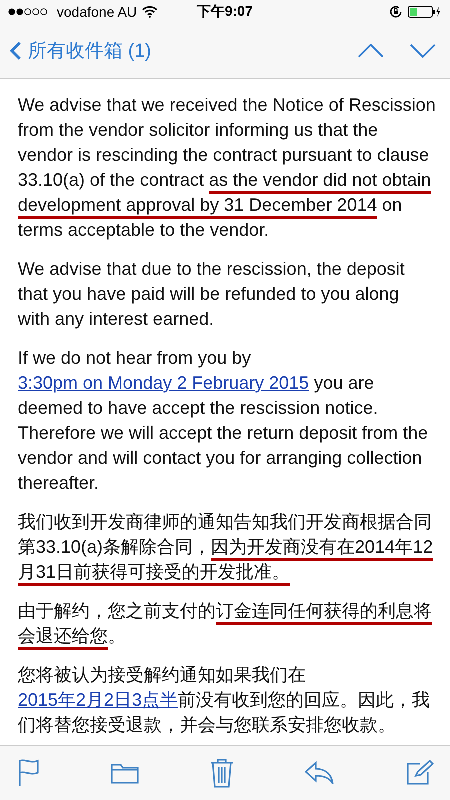 The height and width of the screenshot is (800, 450). I want to click on clock-time: 下午9:07, so click(225, 12).